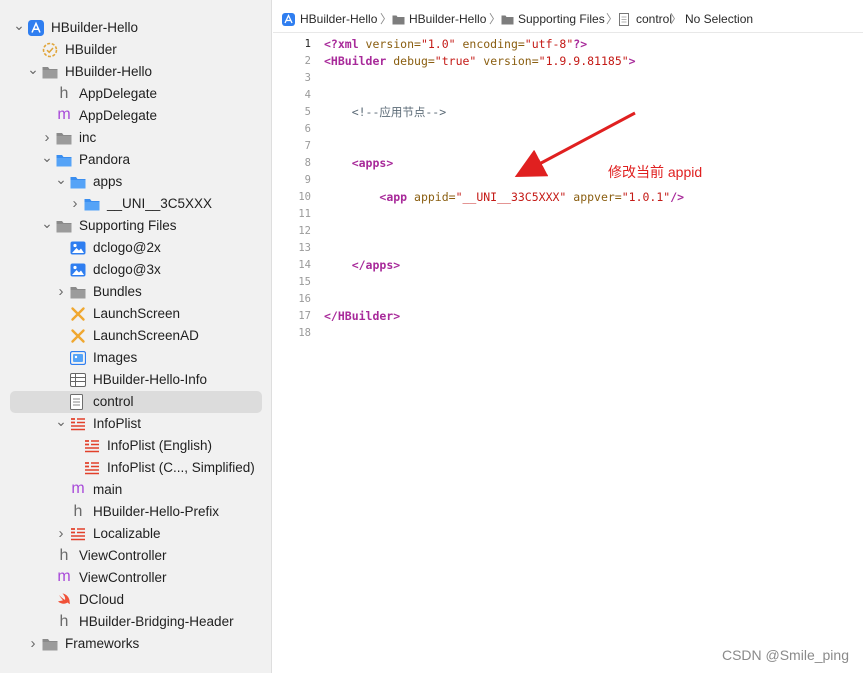 Image resolution: width=863 pixels, height=673 pixels. I want to click on watermark: CSDN @Smile_ping, so click(785, 655).